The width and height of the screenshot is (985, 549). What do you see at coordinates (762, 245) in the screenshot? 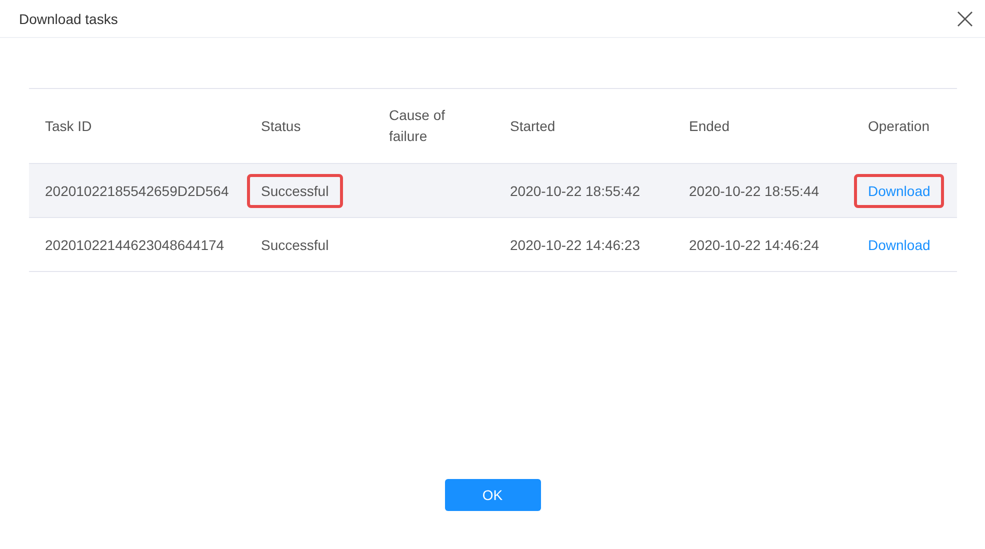
I see `table-cell: 2020-10-22 14:46:24` at bounding box center [762, 245].